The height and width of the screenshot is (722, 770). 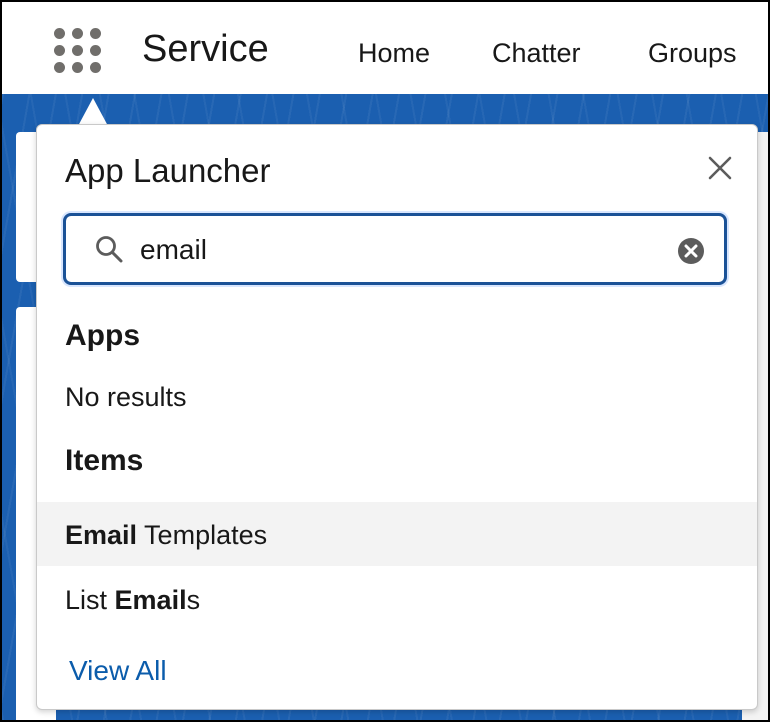 I want to click on app-launcher-waffle-icon, so click(x=80, y=54).